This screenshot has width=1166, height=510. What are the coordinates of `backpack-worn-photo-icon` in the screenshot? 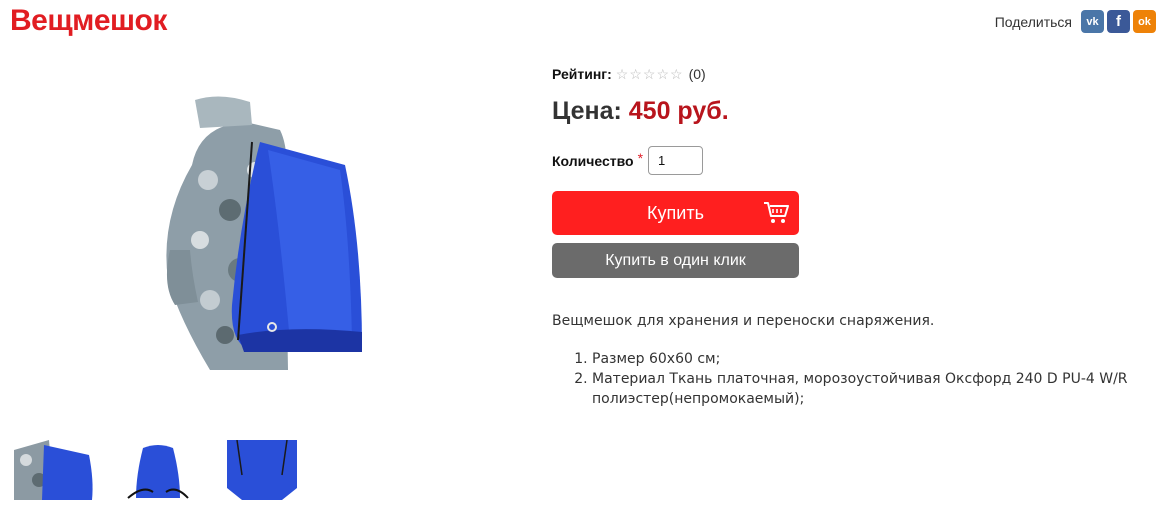 It's located at (54, 470).